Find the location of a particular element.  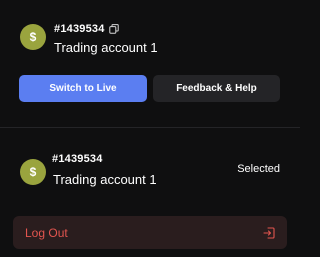

logout-button: Log Out is located at coordinates (150, 232).